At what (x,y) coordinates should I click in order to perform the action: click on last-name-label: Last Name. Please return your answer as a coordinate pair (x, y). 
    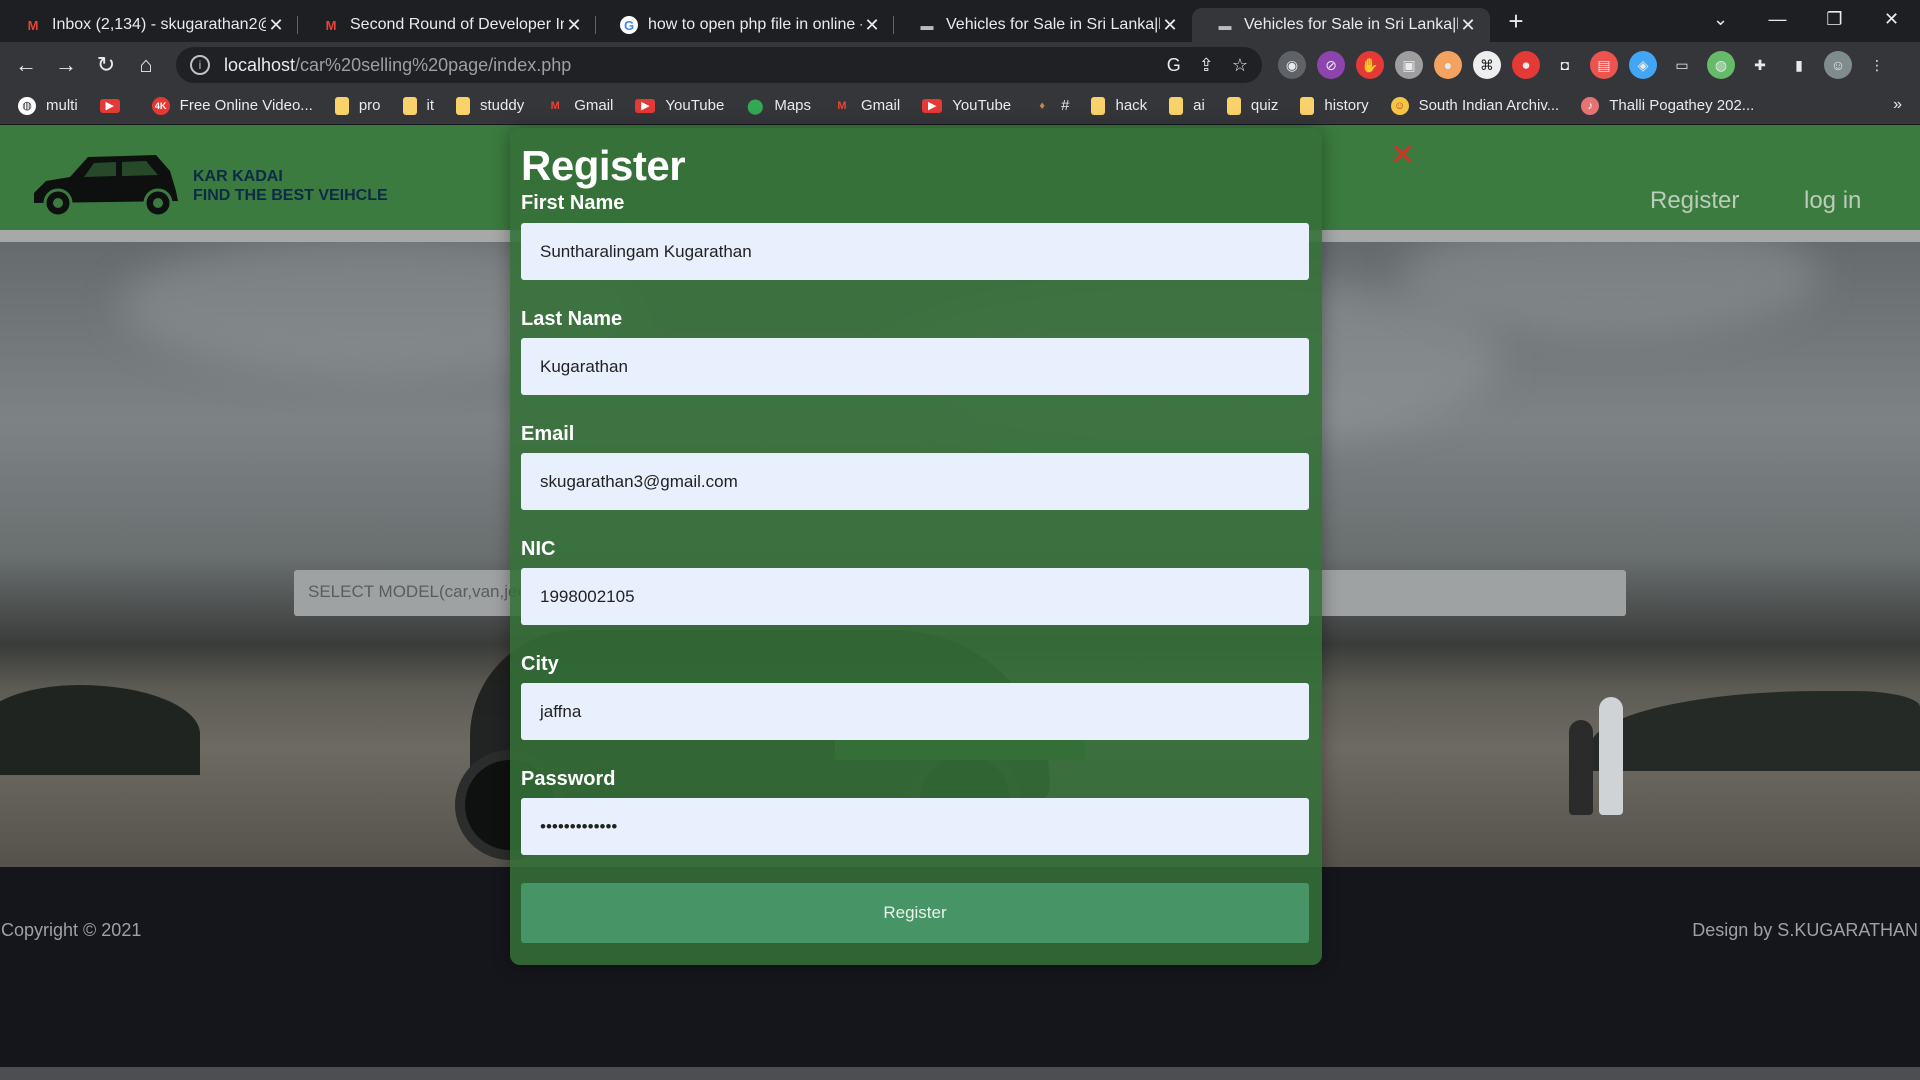
    Looking at the image, I should click on (572, 319).